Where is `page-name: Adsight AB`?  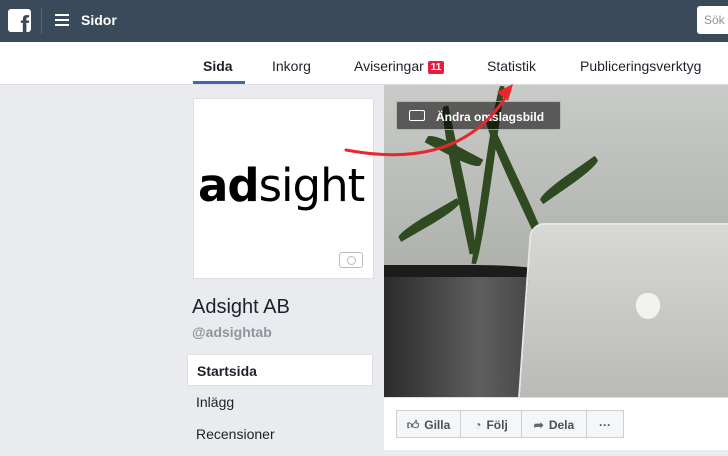 page-name: Adsight AB is located at coordinates (241, 307).